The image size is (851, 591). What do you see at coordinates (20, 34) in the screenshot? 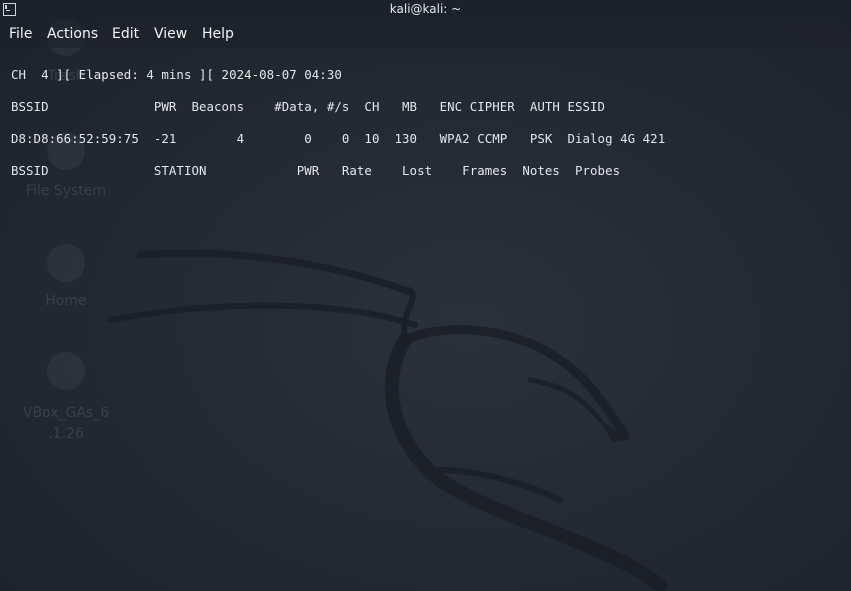
I see `menu-file: File` at bounding box center [20, 34].